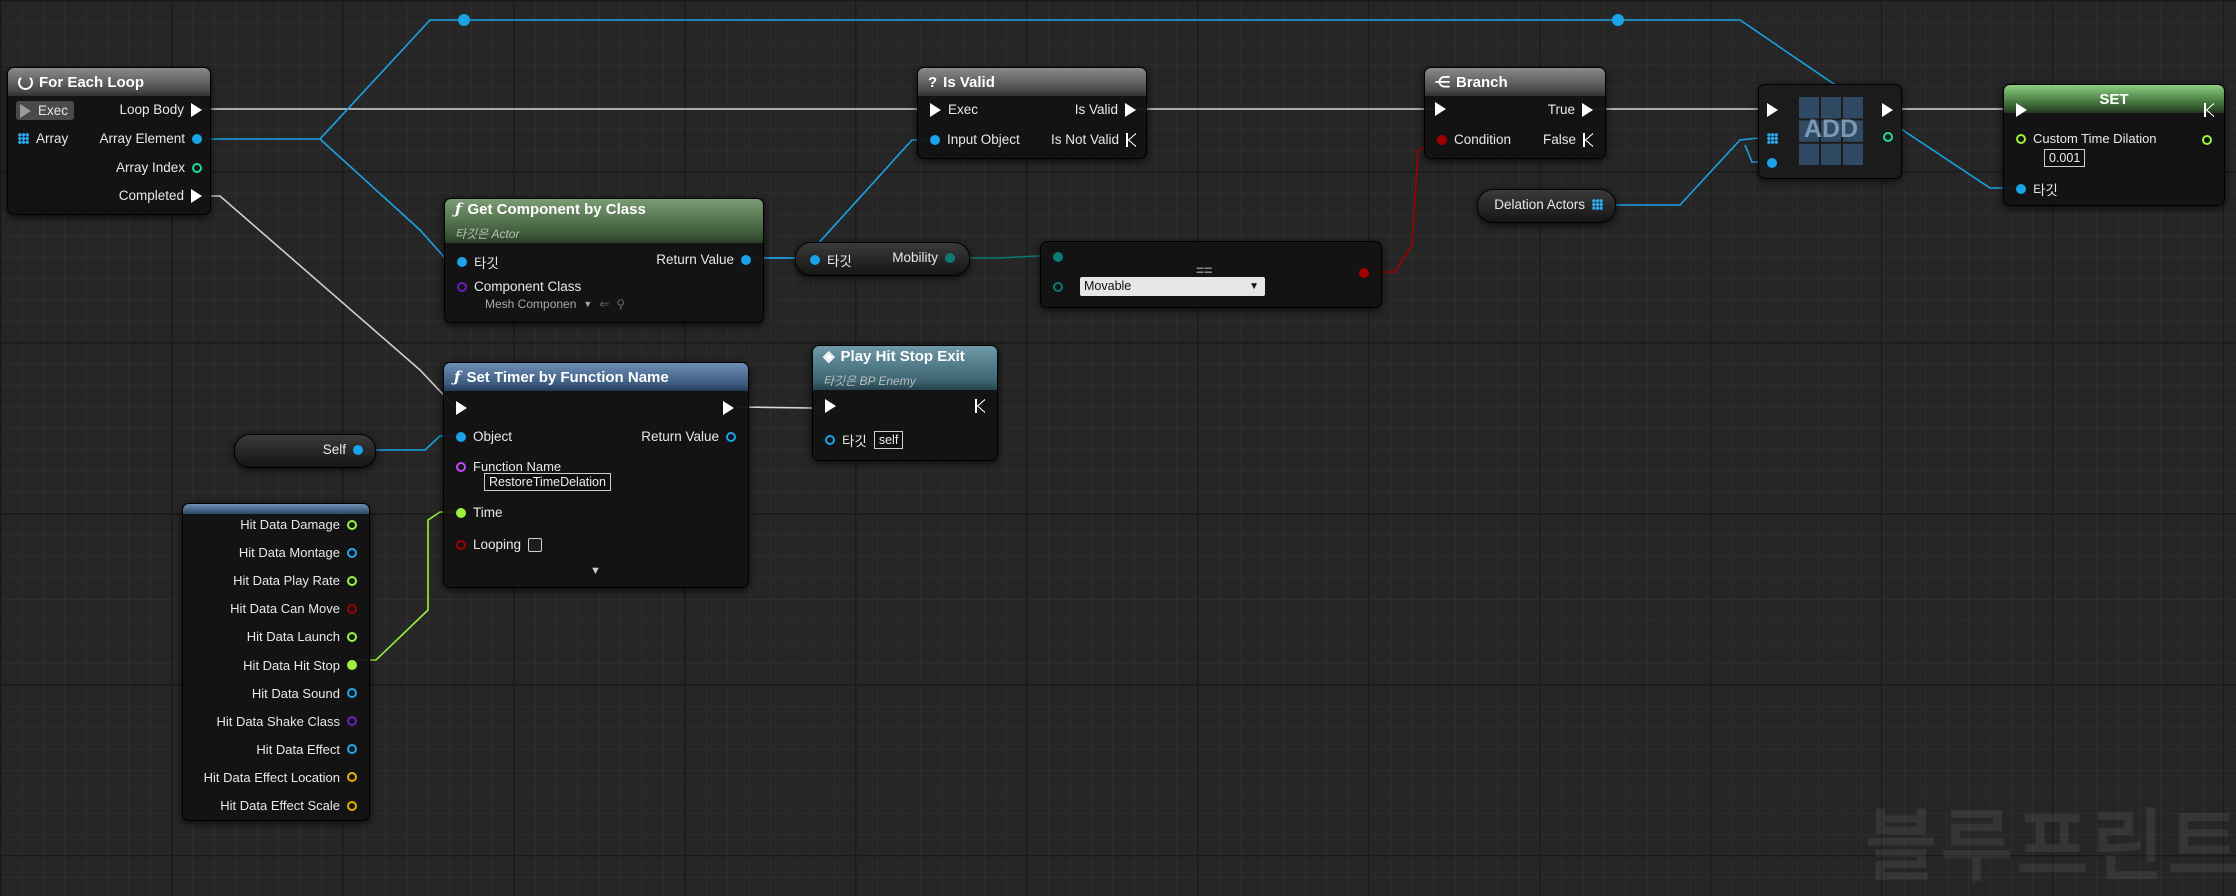 The height and width of the screenshot is (896, 2236). I want to click on array-element-pin: Array Element, so click(150, 138).